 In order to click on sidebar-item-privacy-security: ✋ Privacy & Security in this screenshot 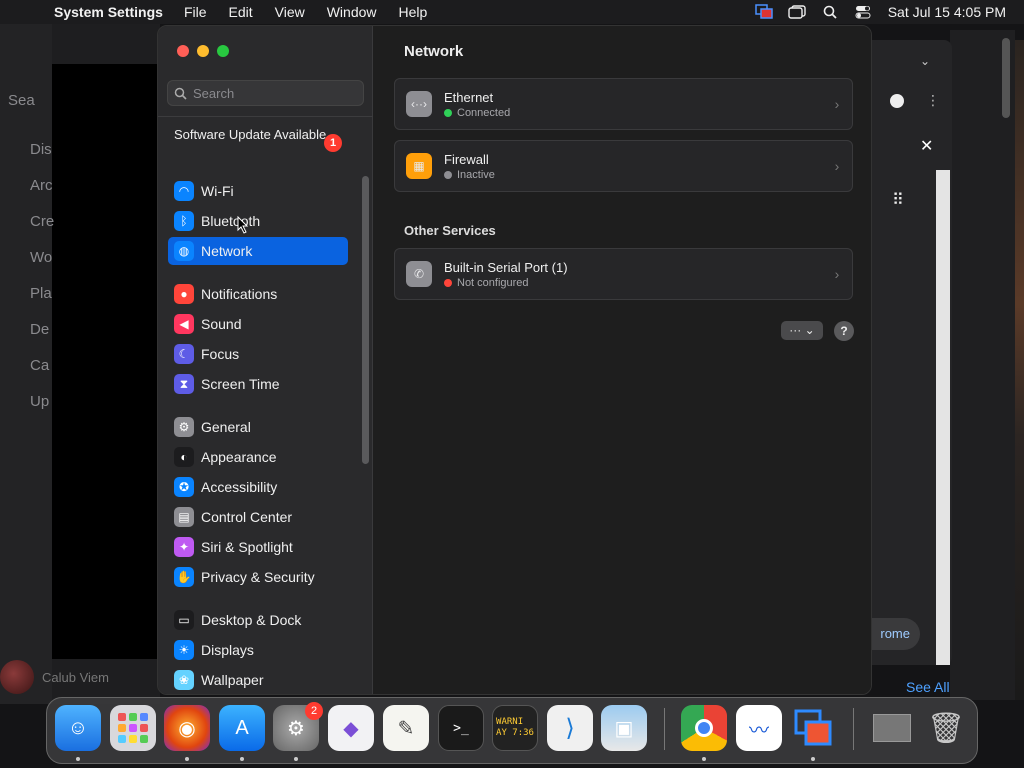, I will do `click(258, 577)`.